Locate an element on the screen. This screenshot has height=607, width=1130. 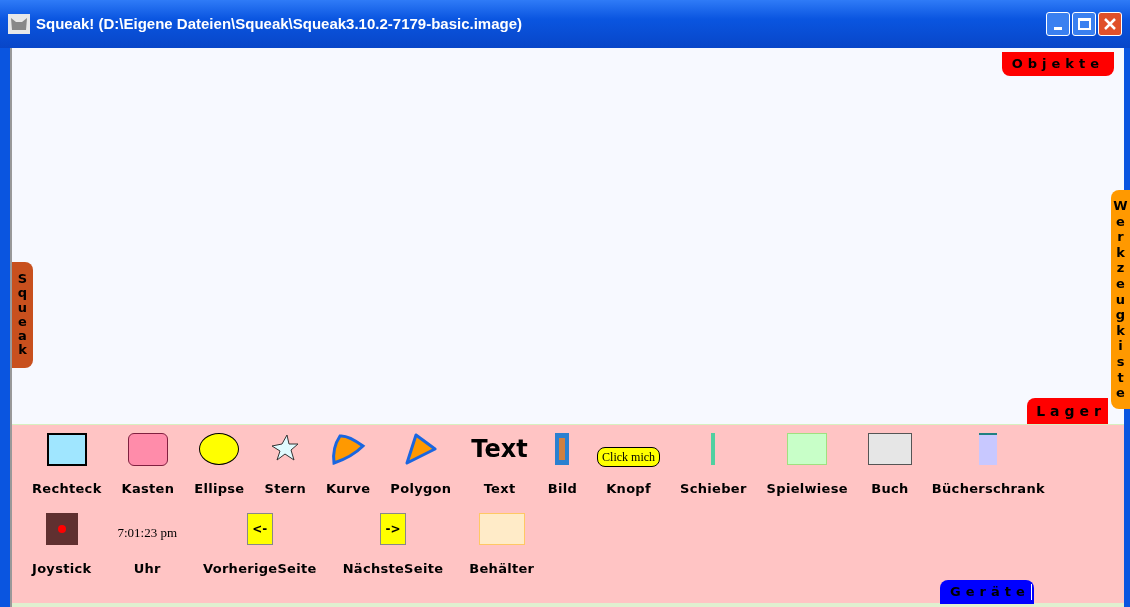
playfield-icon is located at coordinates (807, 449).